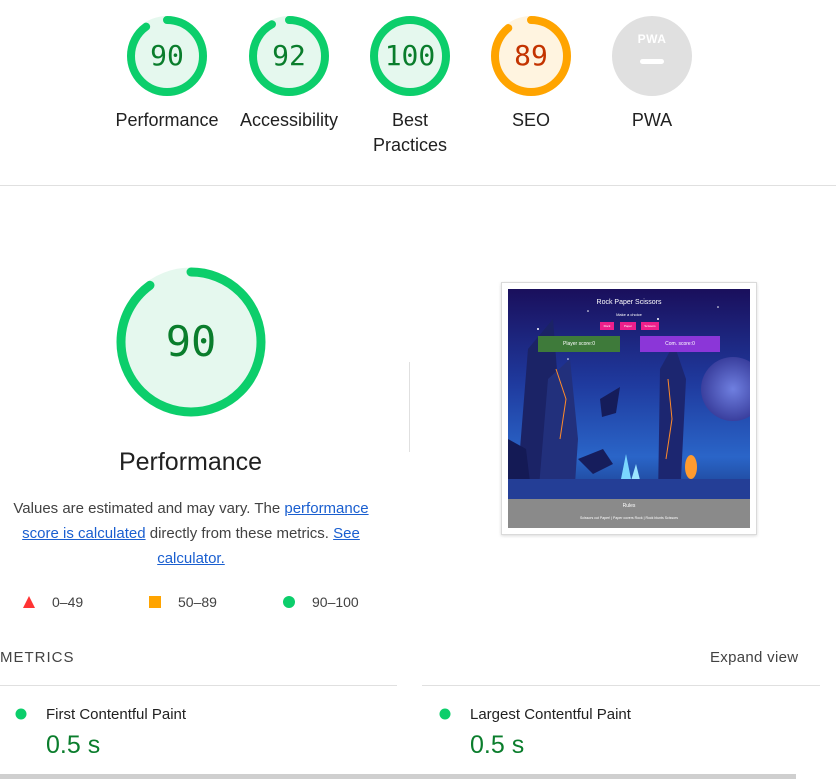  I want to click on performance-gauge-large: 90, so click(191, 342).